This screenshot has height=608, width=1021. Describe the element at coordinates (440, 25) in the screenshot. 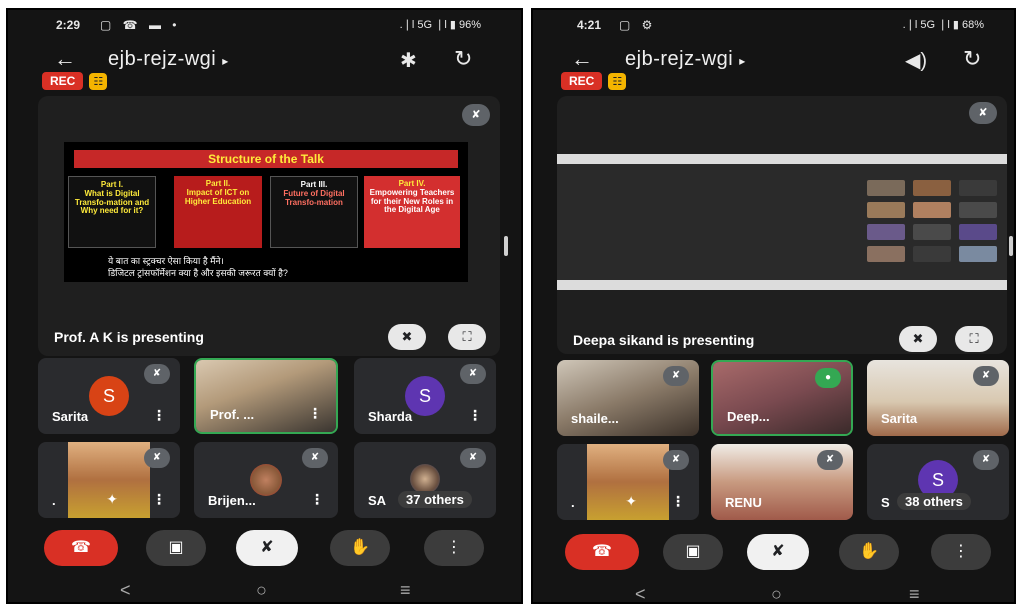

I see `status-right: .❘l 5G ❘l ▮ 96%` at that location.